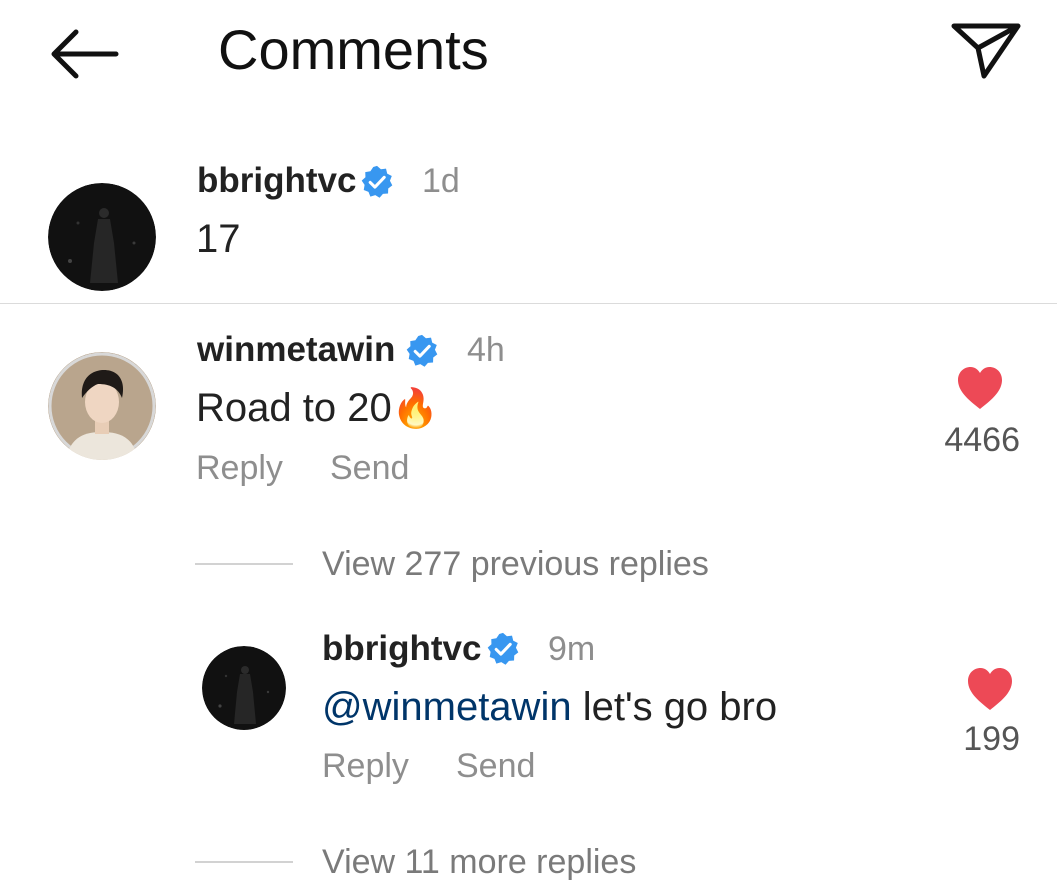 The height and width of the screenshot is (895, 1057). I want to click on reply-text: @winmetawin let's go bro, so click(549, 707).